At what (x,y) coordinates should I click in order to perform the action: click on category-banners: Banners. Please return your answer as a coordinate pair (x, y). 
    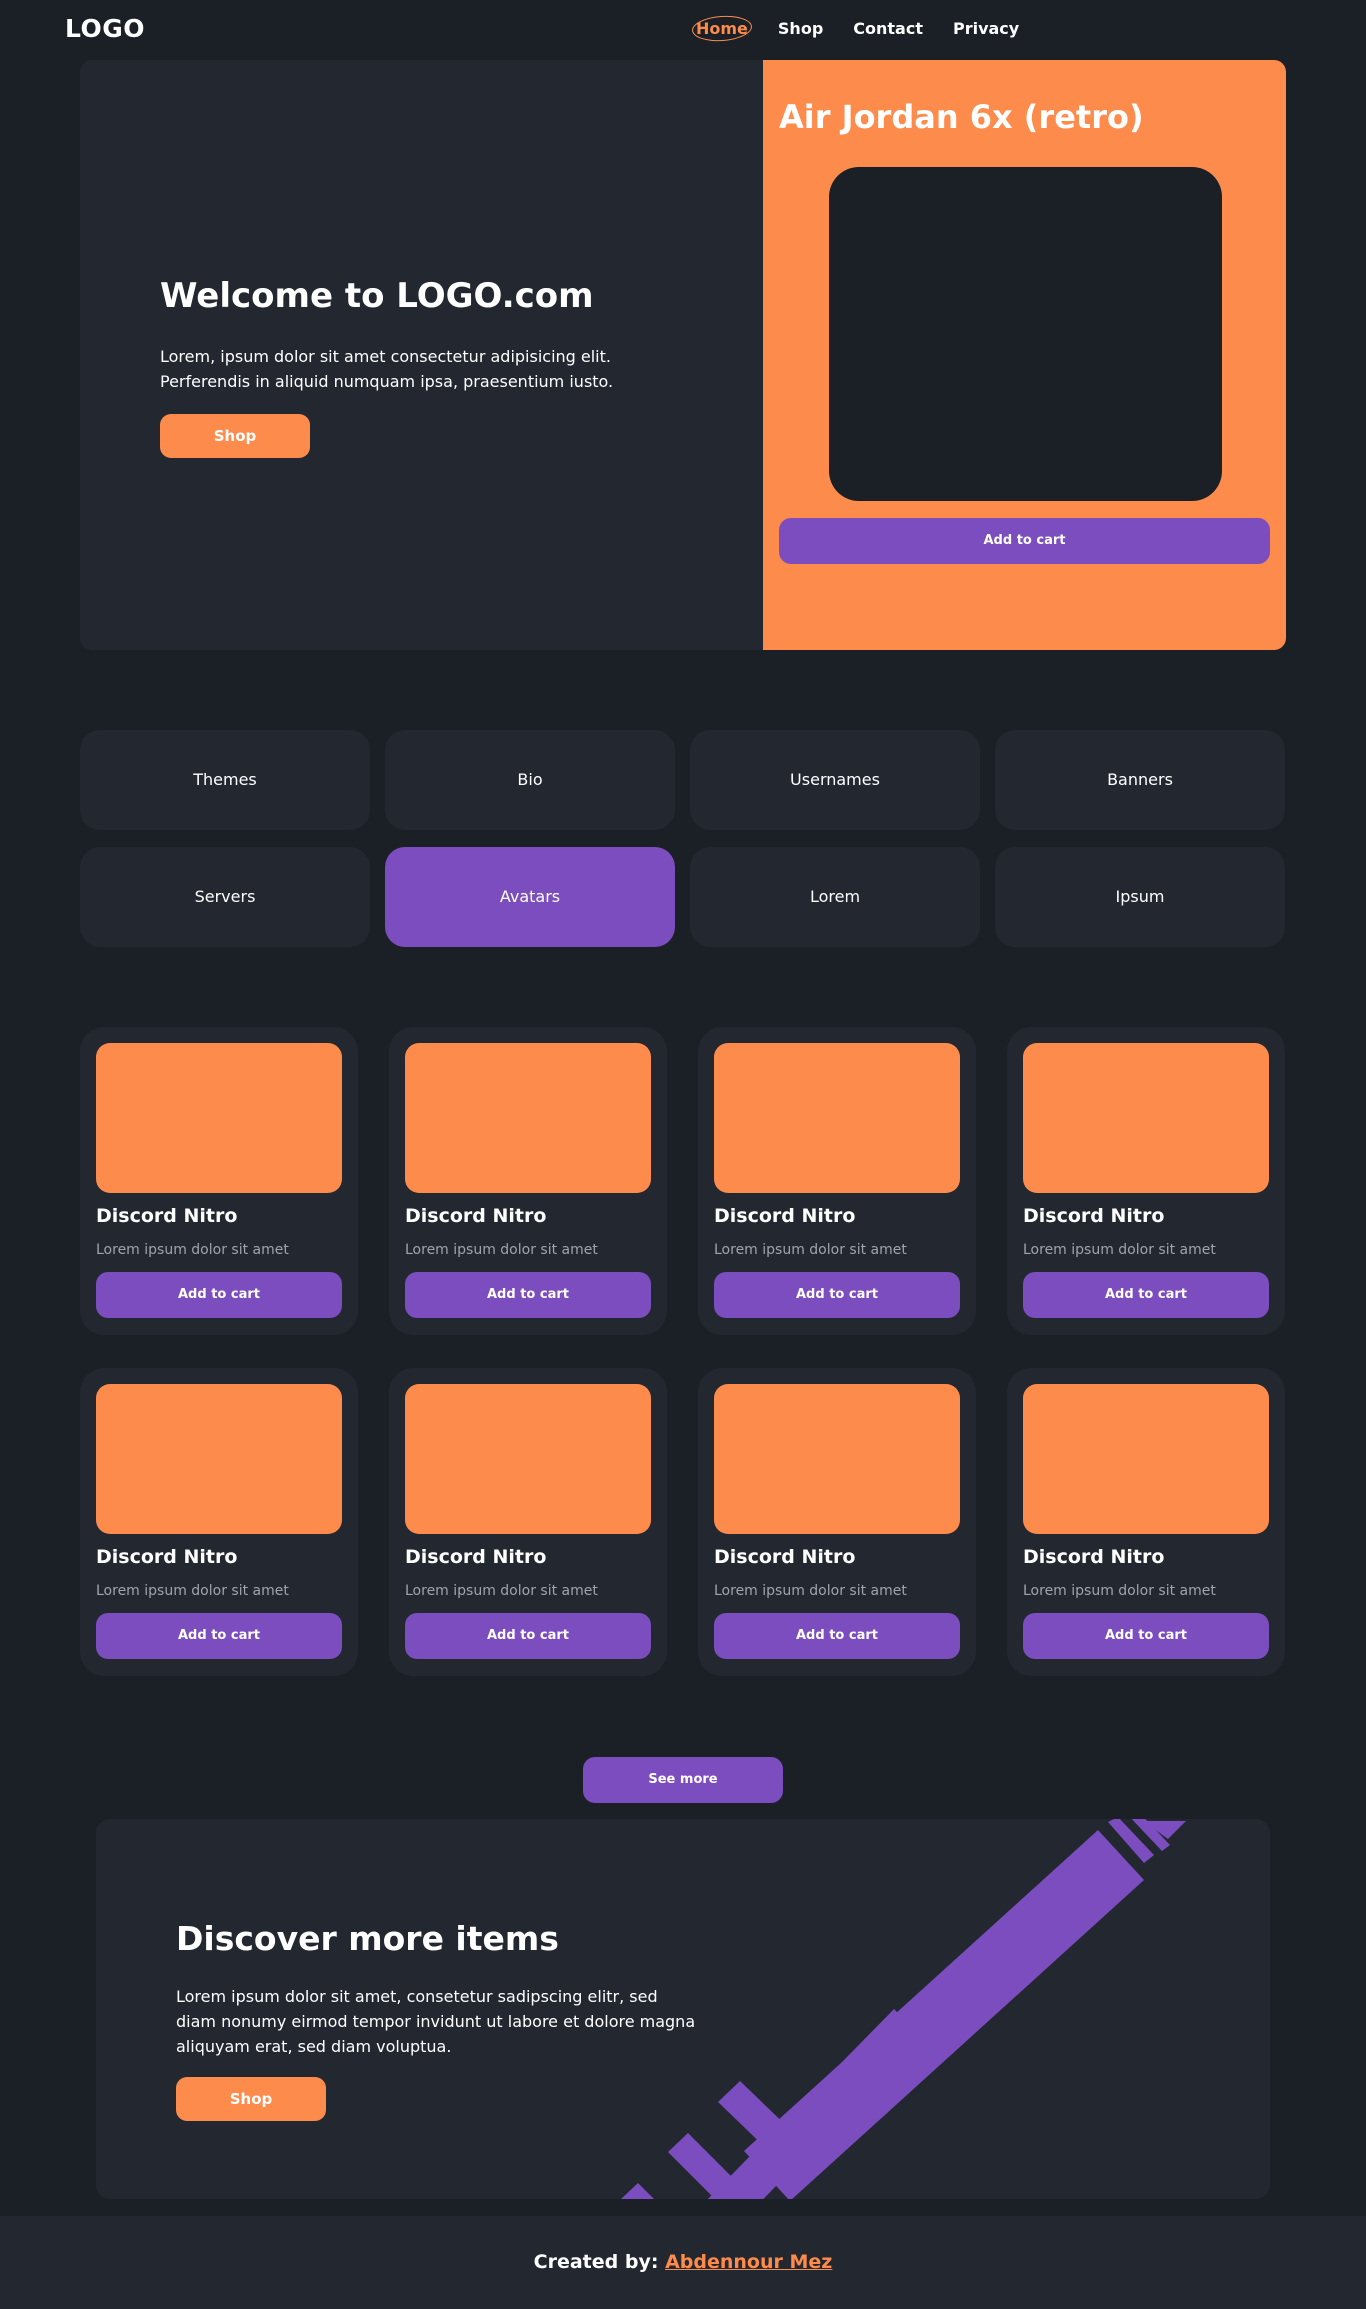
    Looking at the image, I should click on (1140, 780).